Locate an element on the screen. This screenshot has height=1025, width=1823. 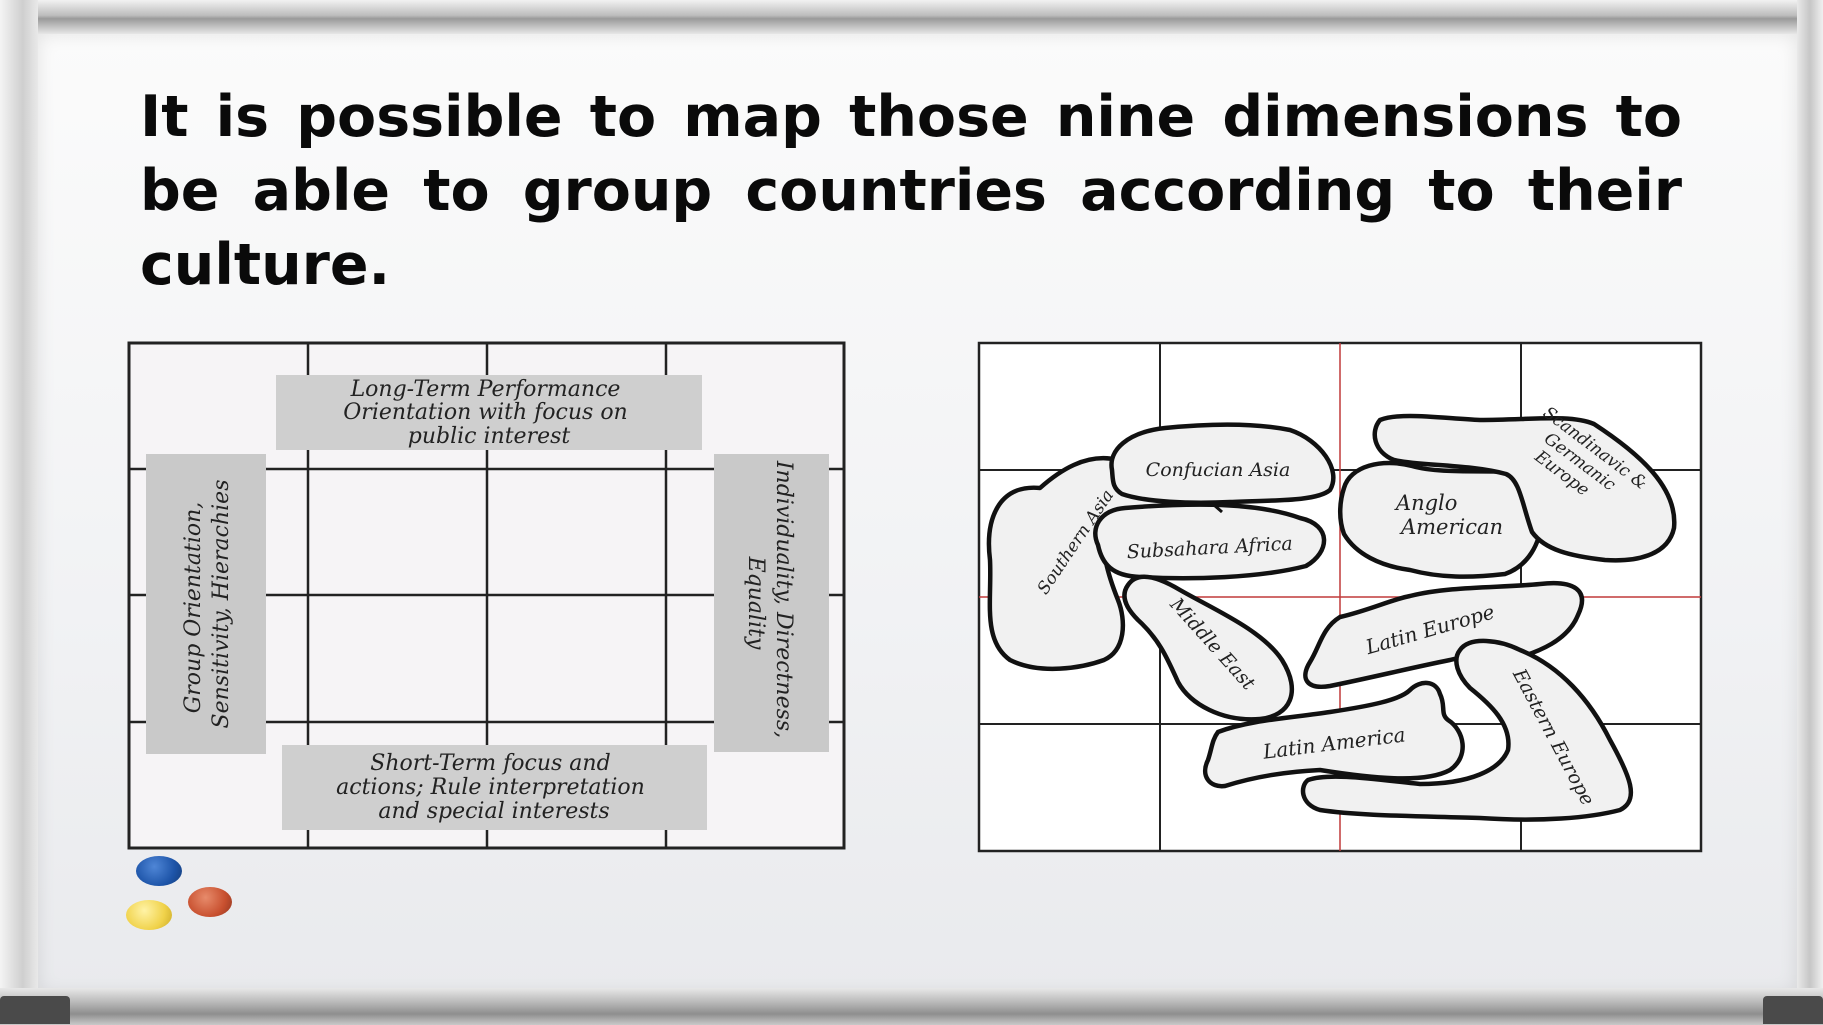
confucian-asia-label: Confucian Asia is located at coordinates (1218, 470).